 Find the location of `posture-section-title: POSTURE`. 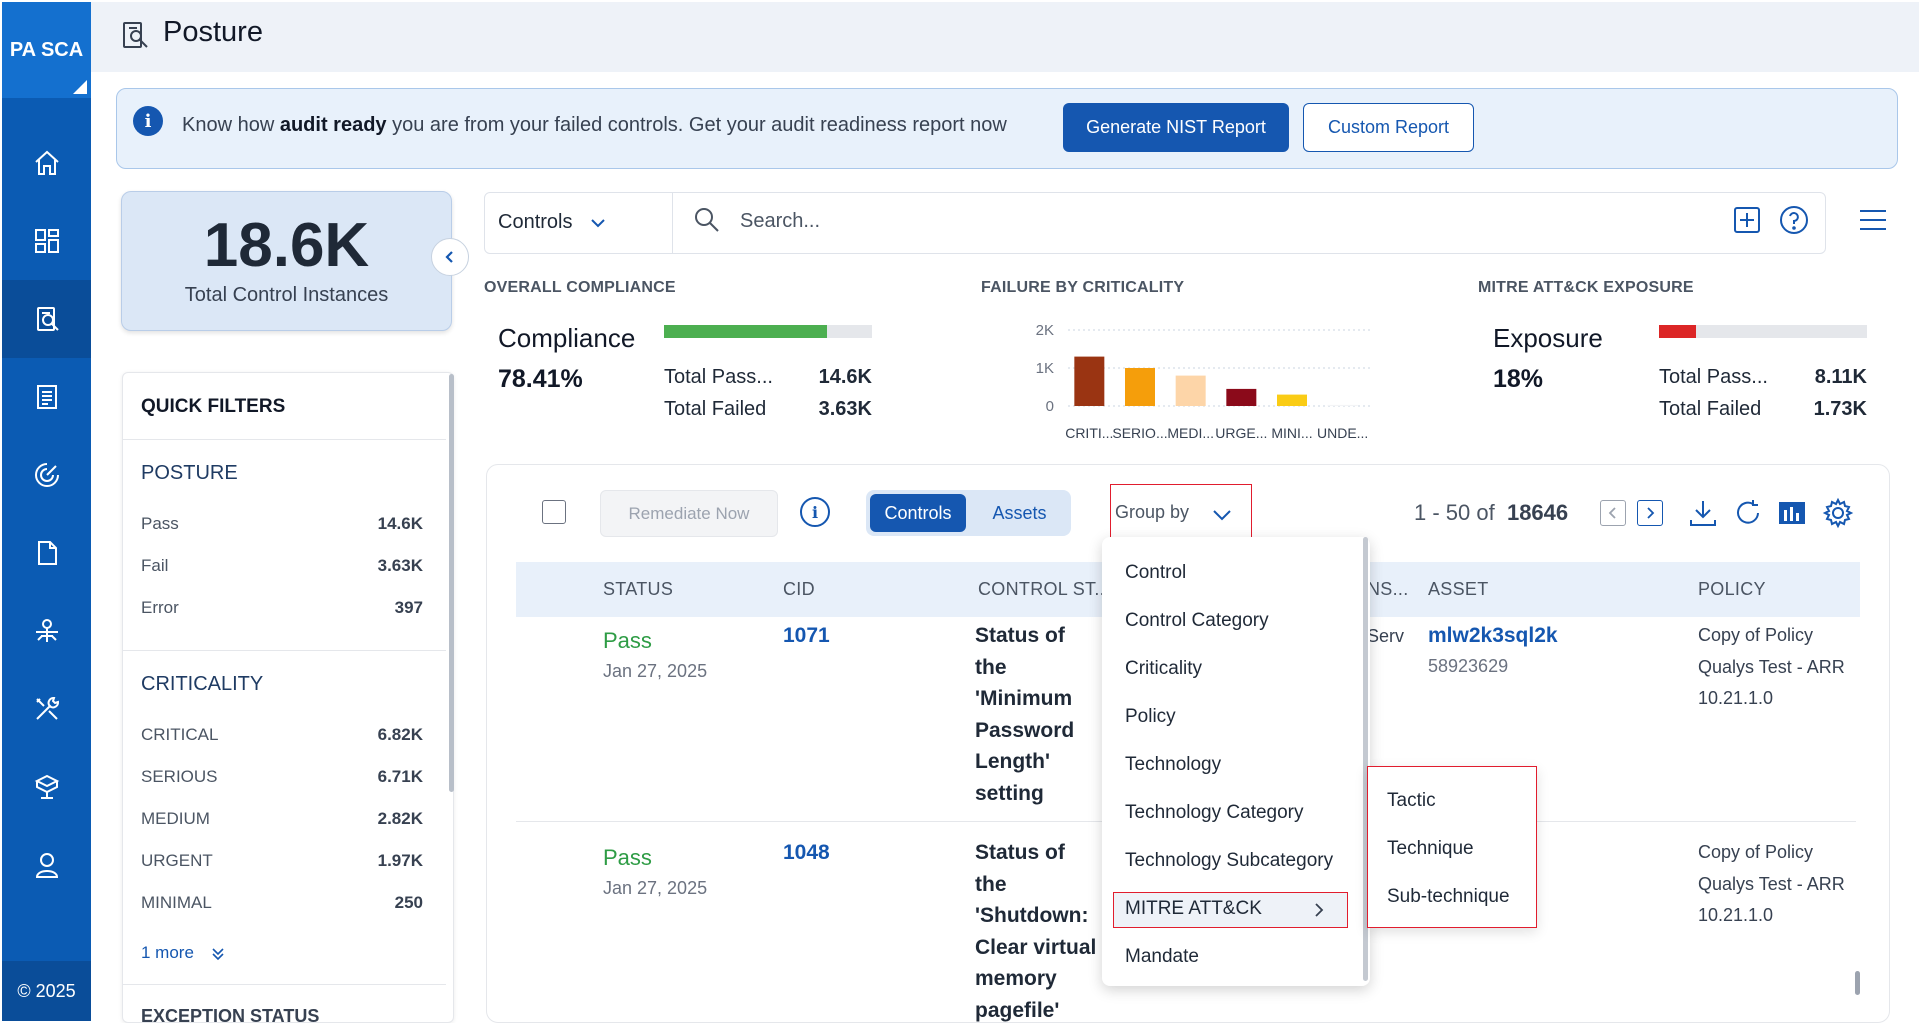

posture-section-title: POSTURE is located at coordinates (189, 473).